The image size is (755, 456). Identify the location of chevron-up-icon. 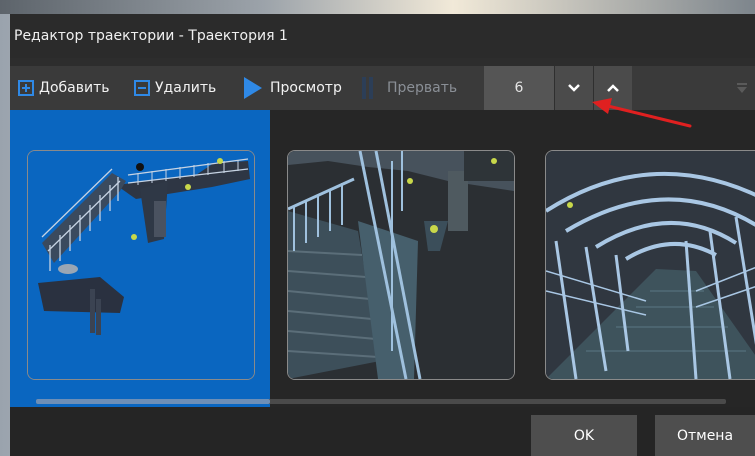
(613, 88).